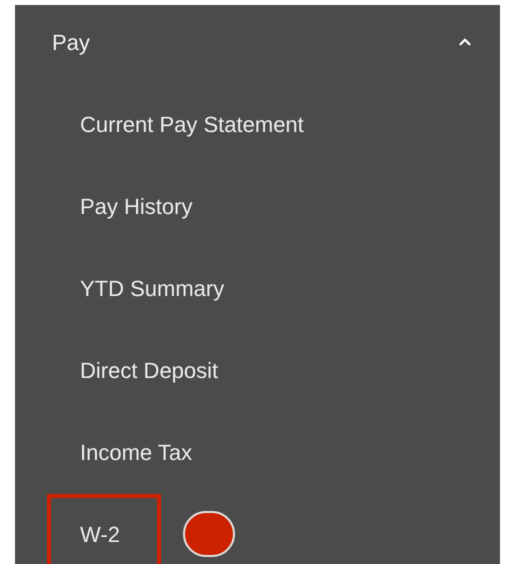 This screenshot has width=507, height=564. I want to click on menu-item: Direct Deposit, so click(153, 370).